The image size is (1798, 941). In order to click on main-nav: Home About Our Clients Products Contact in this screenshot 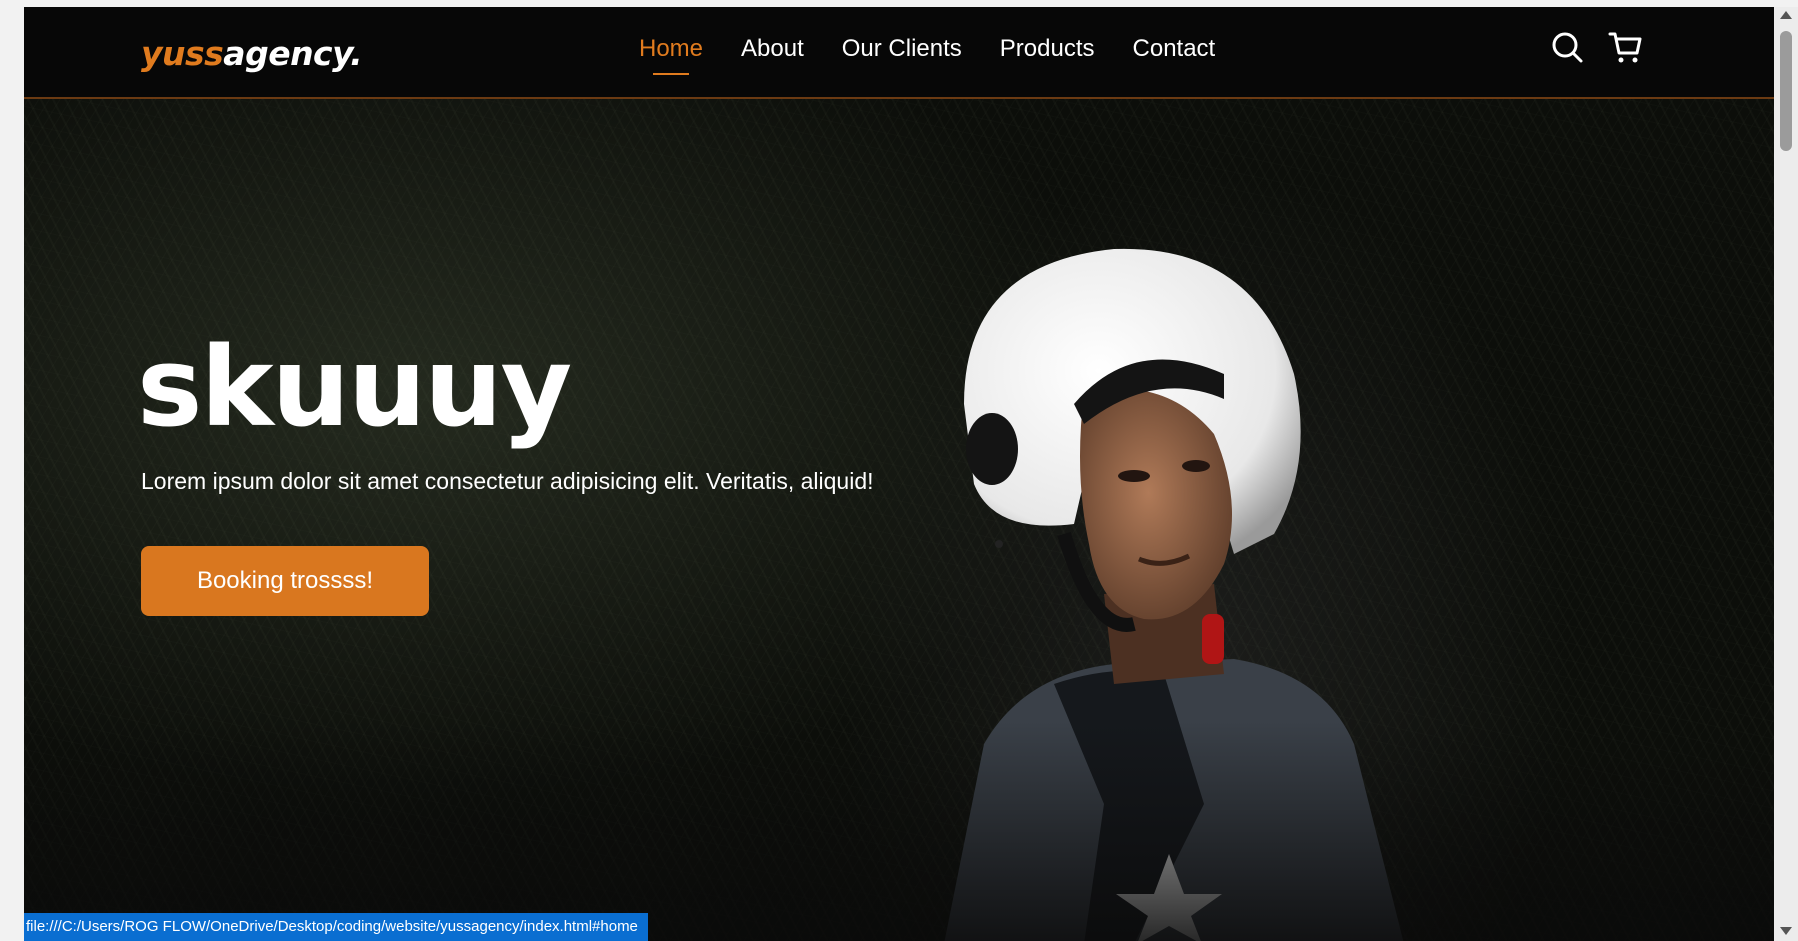, I will do `click(946, 55)`.